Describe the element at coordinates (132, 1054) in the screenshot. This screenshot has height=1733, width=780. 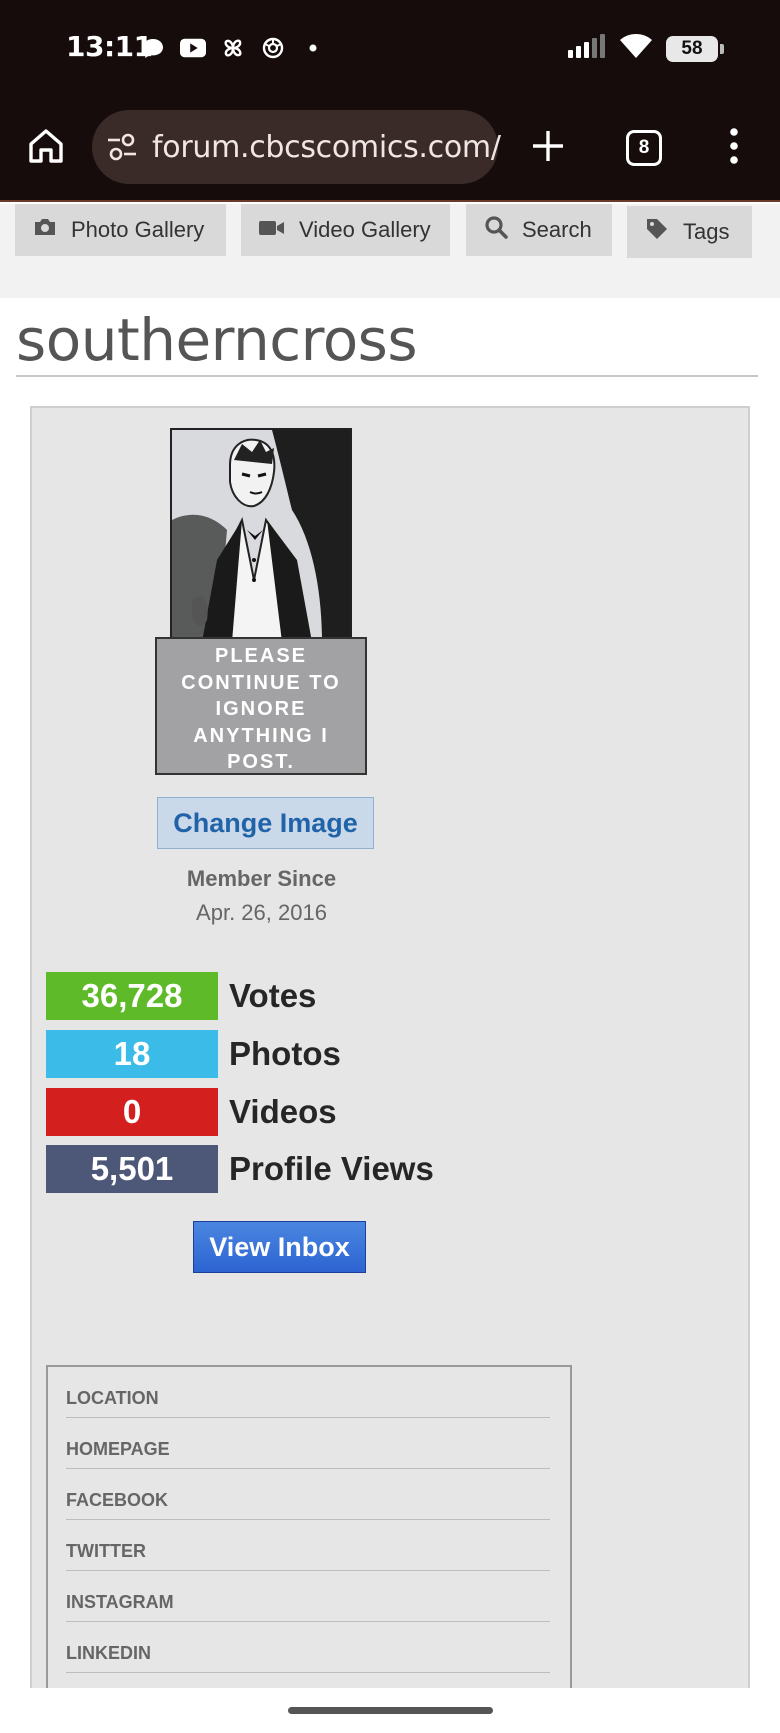
I see `stat-photos-count: 18` at that location.